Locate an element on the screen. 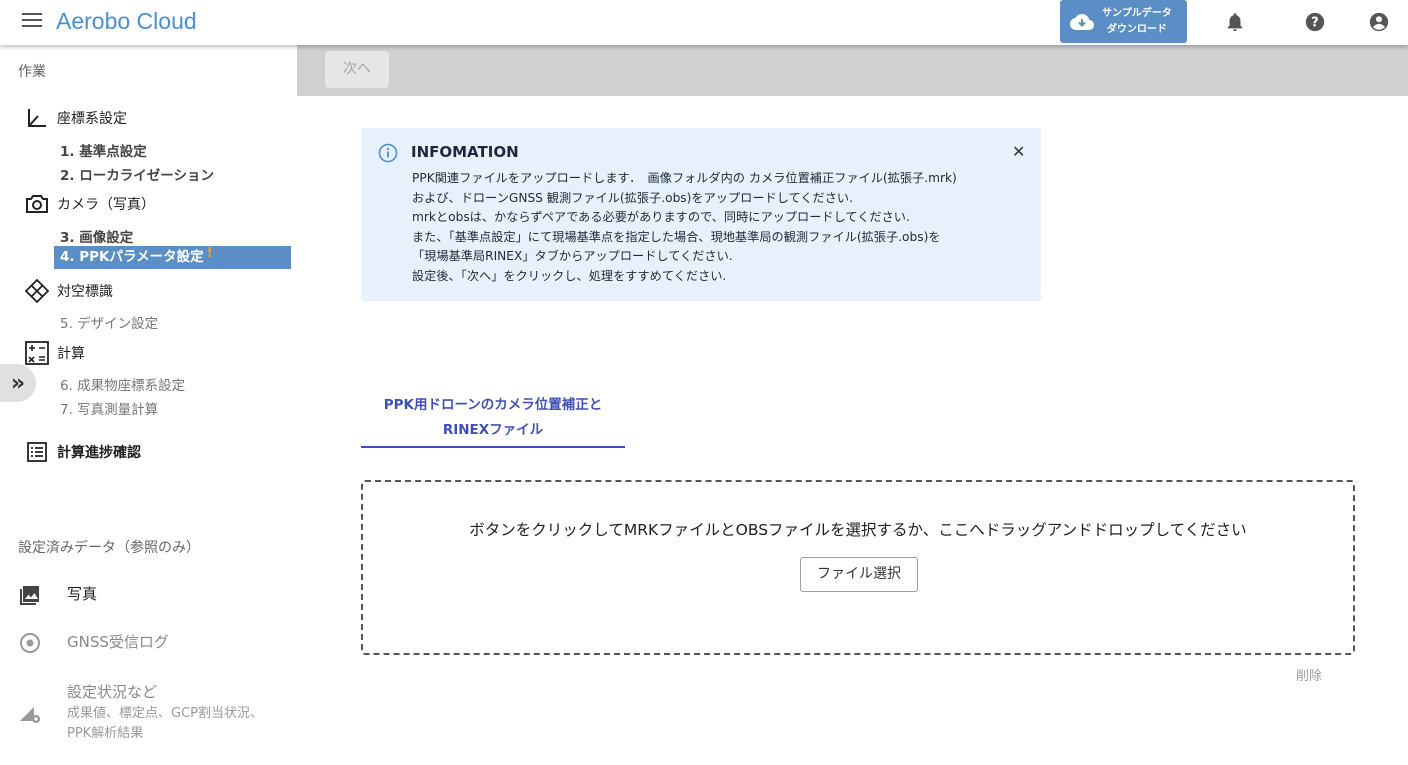  calculator-icon is located at coordinates (37, 353).